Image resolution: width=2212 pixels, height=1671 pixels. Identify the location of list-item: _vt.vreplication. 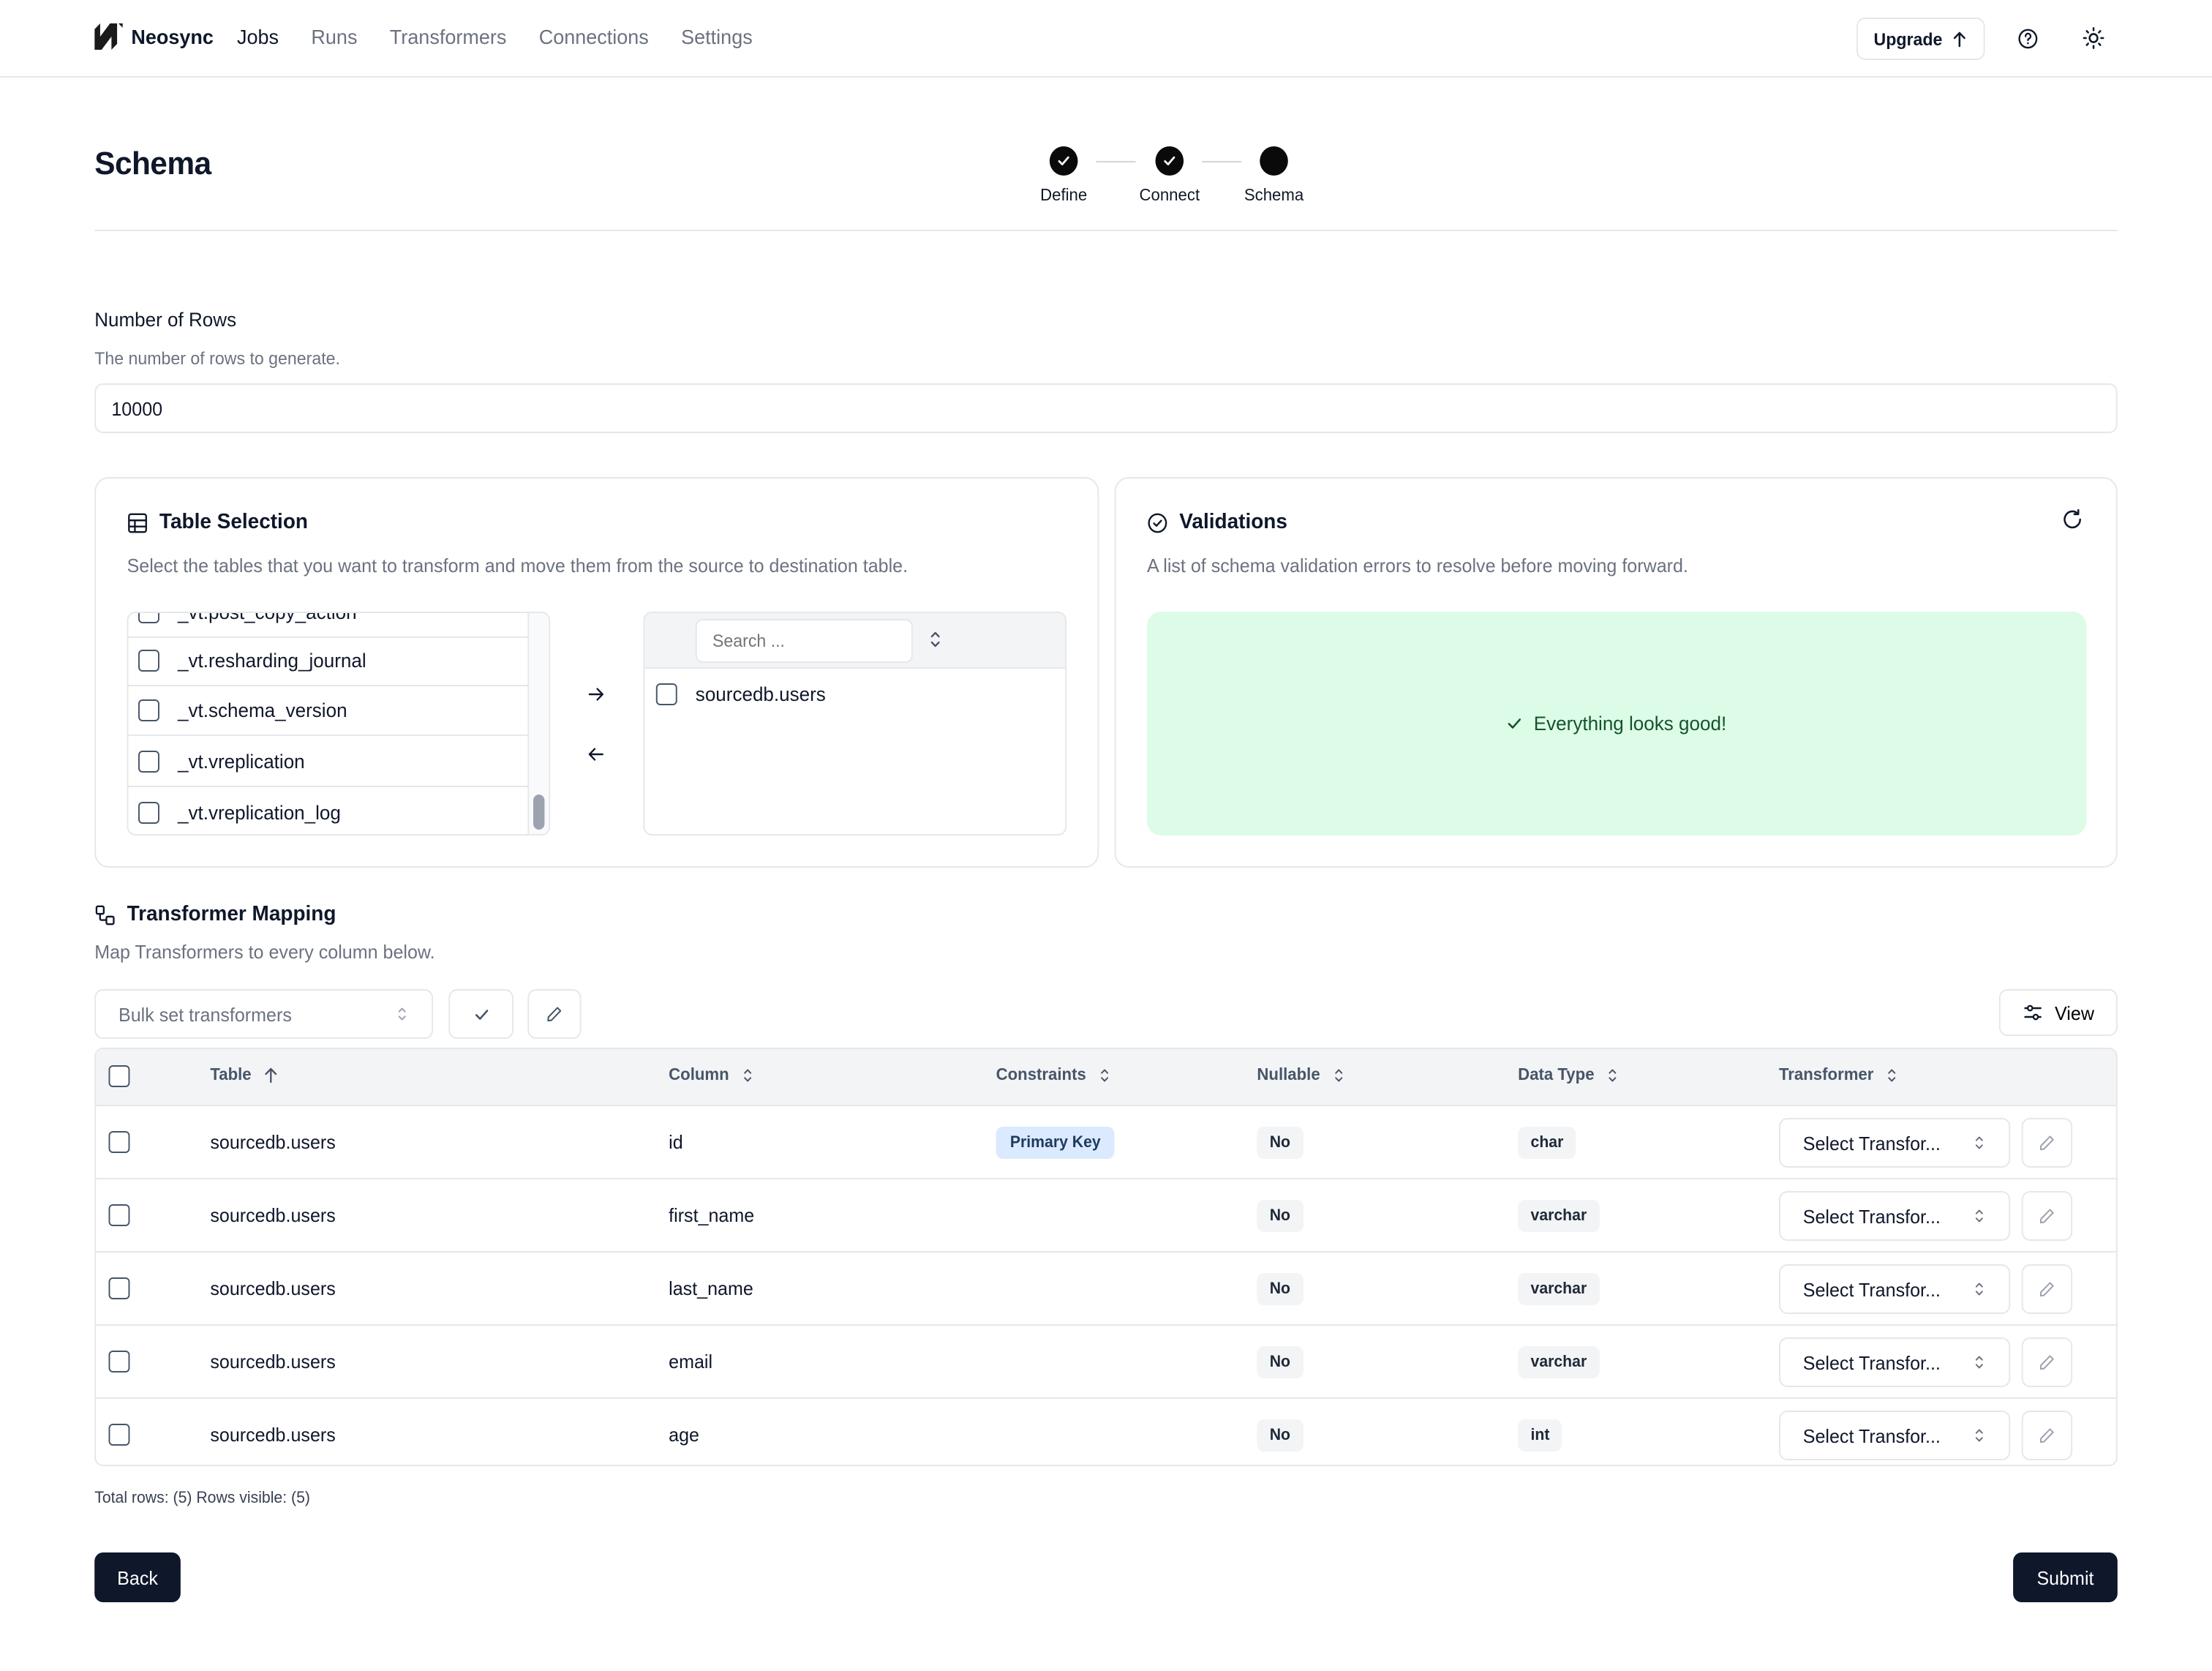
(329, 762).